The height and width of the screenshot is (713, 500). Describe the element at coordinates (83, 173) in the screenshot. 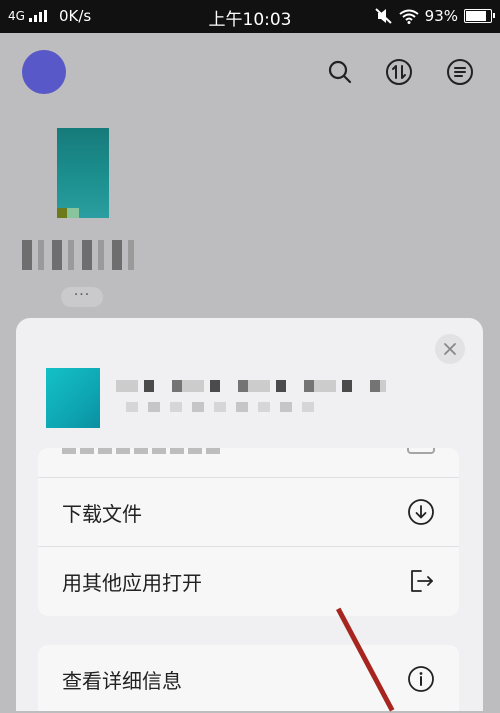

I see `file-thumbnail` at that location.